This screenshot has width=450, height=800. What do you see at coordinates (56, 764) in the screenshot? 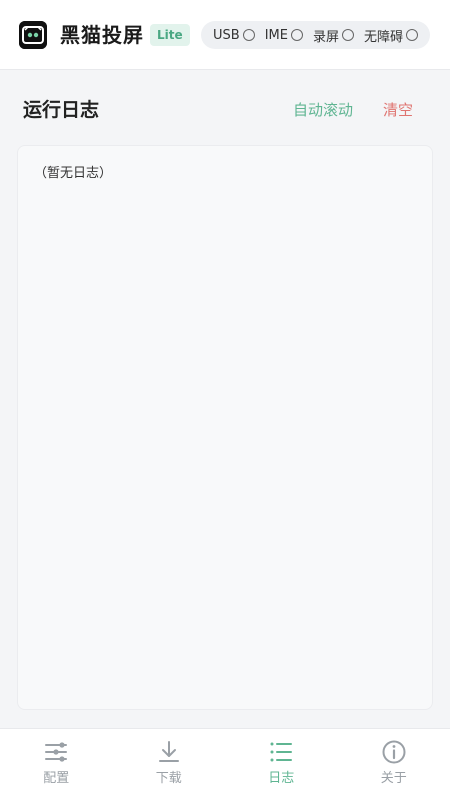
I see `nav-item-config: 配置` at bounding box center [56, 764].